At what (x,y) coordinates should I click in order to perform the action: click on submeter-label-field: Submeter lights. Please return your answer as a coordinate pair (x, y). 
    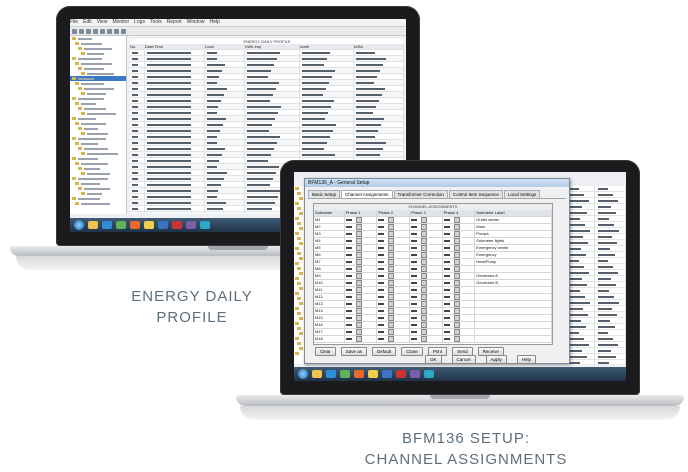
    Looking at the image, I should click on (513, 241).